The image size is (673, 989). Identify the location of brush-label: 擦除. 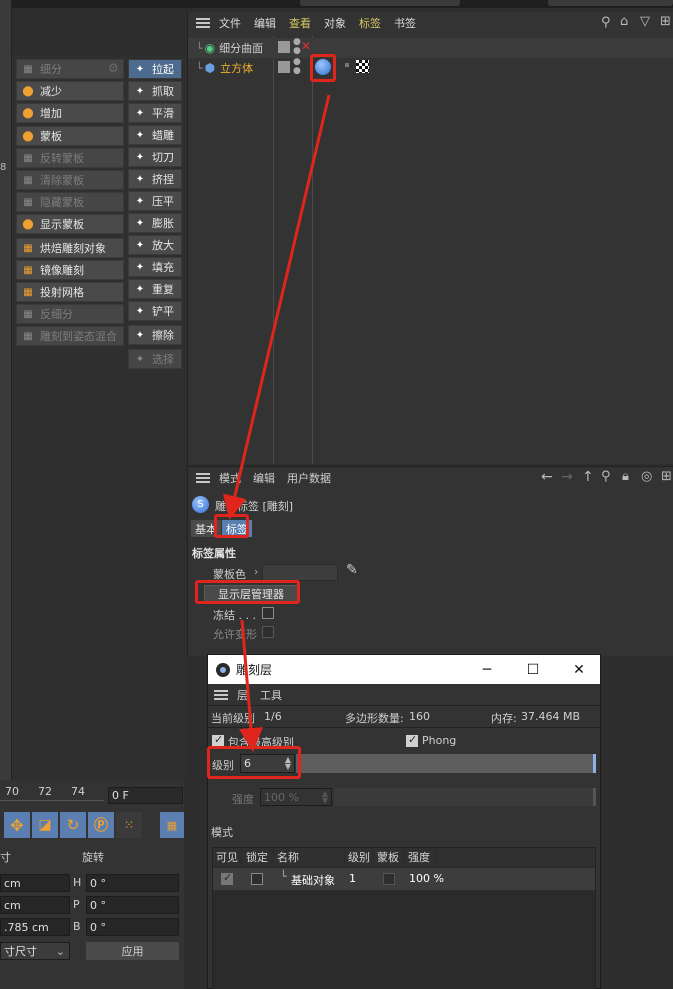
(163, 335).